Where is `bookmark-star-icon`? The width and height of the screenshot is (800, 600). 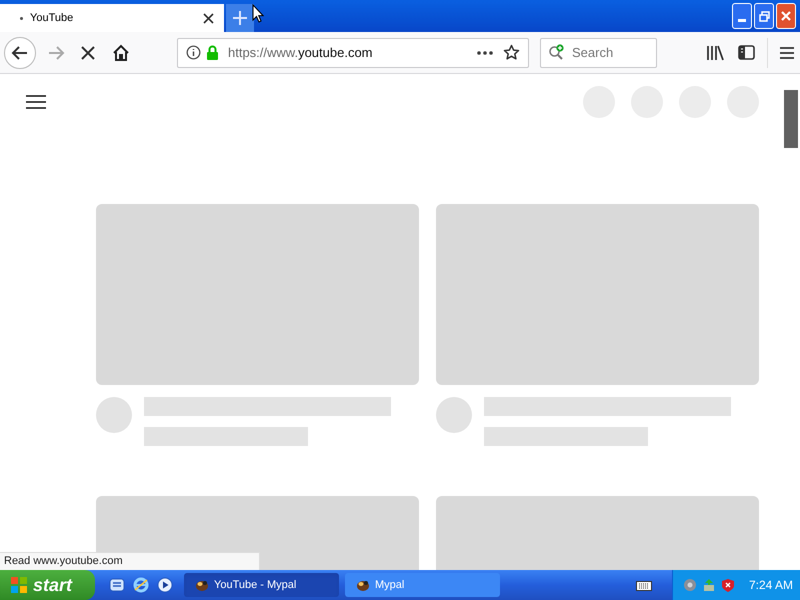
bookmark-star-icon is located at coordinates (511, 52).